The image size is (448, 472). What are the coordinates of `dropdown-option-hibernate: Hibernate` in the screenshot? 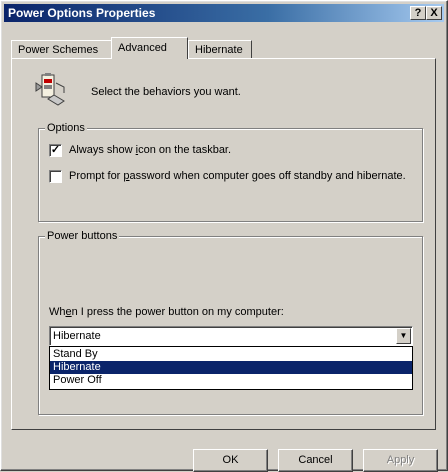 It's located at (231, 367).